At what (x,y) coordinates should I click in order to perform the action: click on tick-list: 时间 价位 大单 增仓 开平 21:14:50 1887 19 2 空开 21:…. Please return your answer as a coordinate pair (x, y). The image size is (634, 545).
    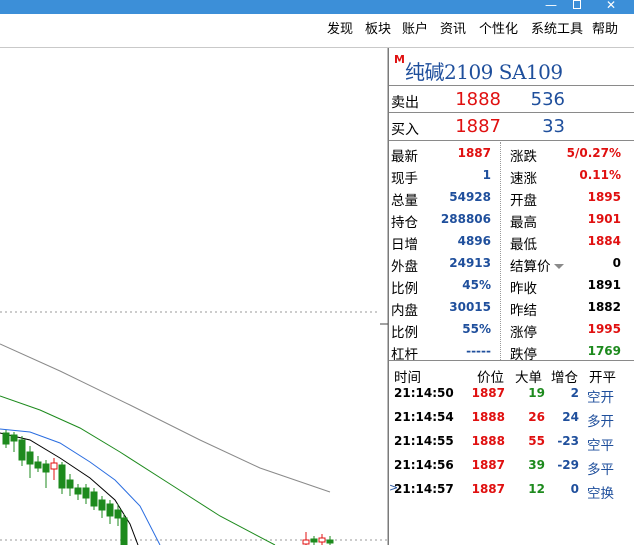
    Looking at the image, I should click on (511, 453).